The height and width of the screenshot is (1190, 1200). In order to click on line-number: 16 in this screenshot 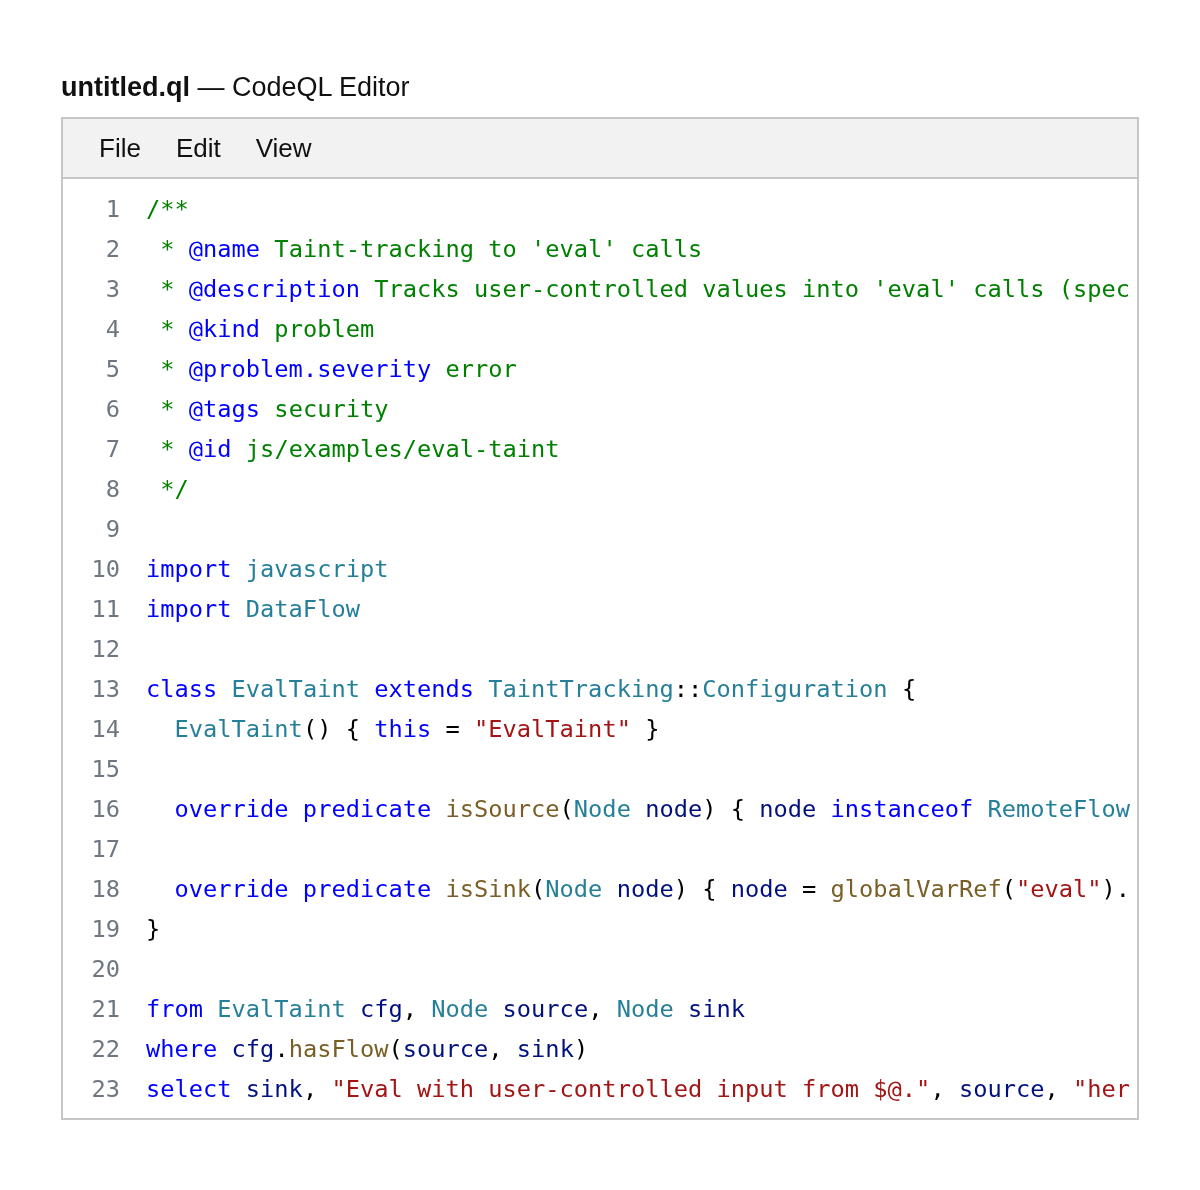, I will do `click(105, 809)`.